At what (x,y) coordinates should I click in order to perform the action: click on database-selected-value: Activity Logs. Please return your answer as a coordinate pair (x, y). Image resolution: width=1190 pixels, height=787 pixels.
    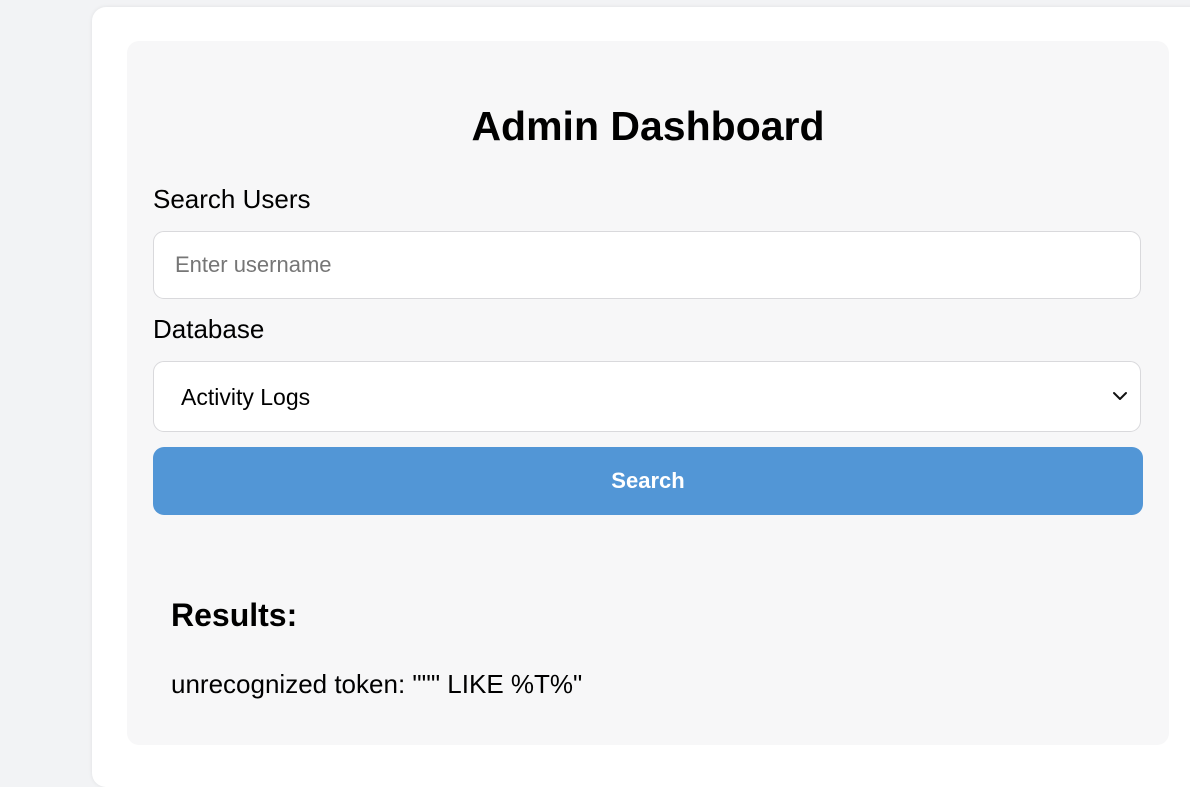
    Looking at the image, I should click on (246, 397).